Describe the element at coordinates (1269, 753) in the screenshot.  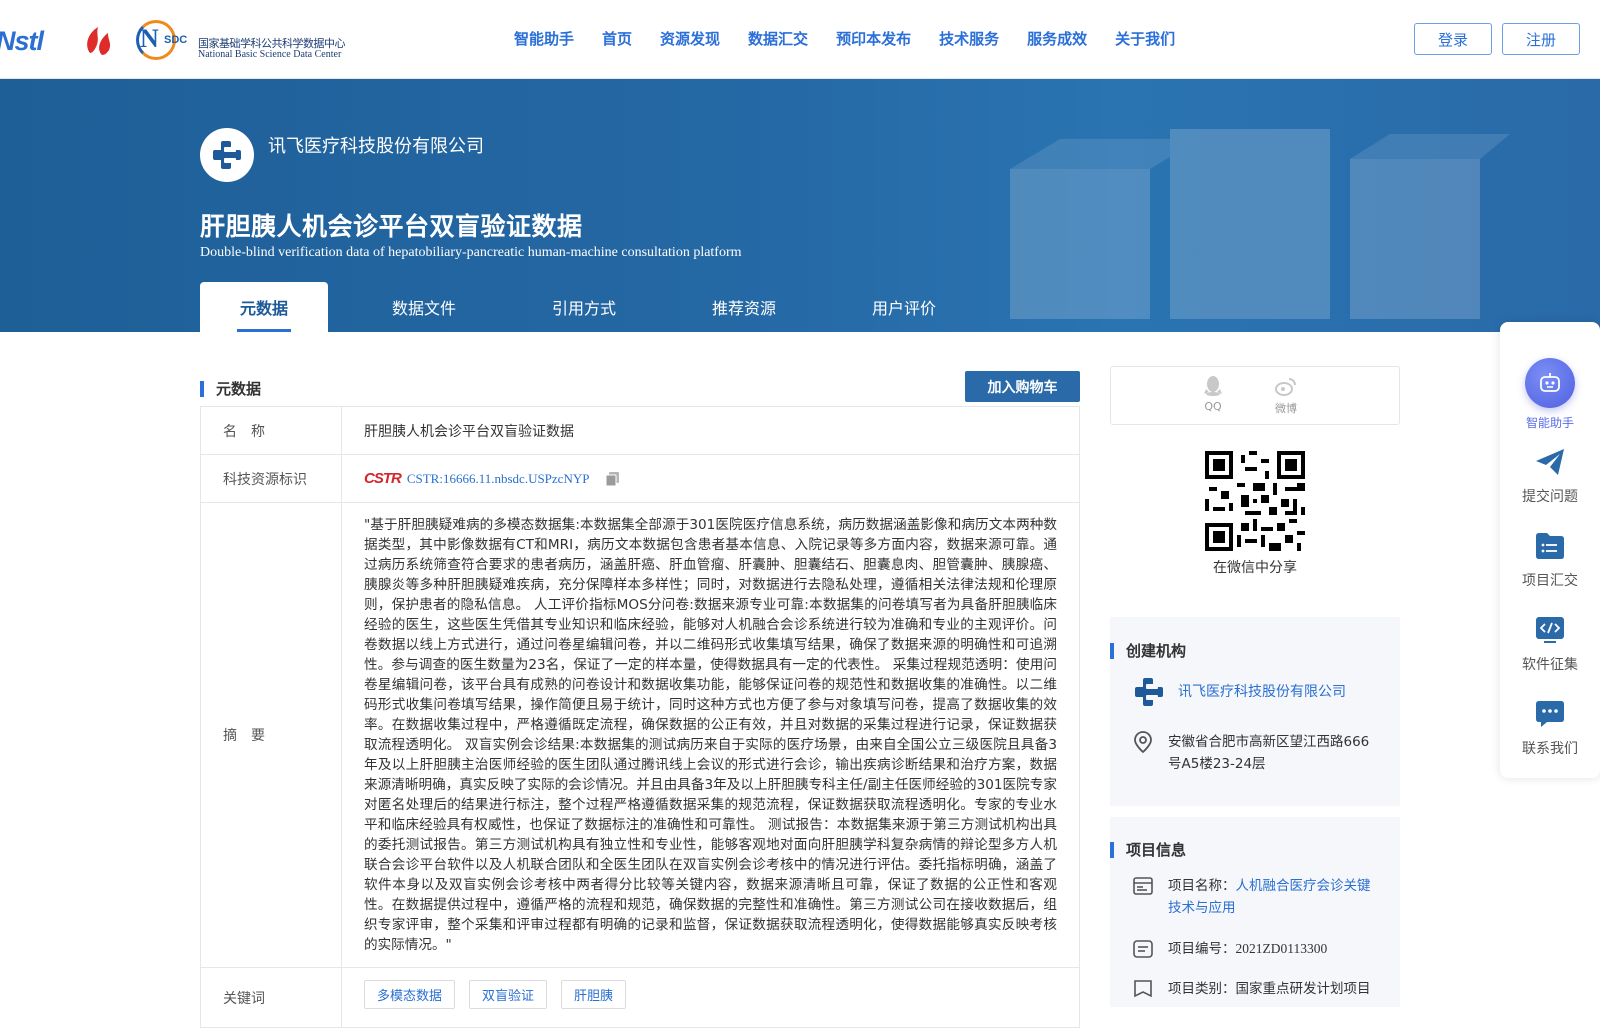
I see `creator-address: 安徽省合肥市高新区望江西路666号A5楼23-24层` at that location.